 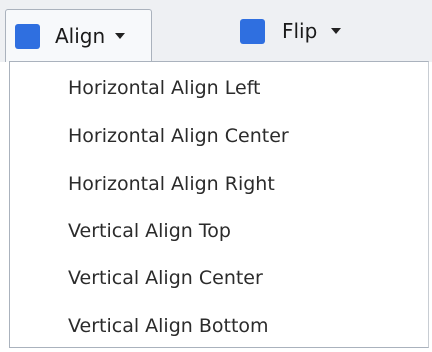 I want to click on menu-item-vertical-align-bottom: Vertical Align Bottom, so click(x=168, y=326).